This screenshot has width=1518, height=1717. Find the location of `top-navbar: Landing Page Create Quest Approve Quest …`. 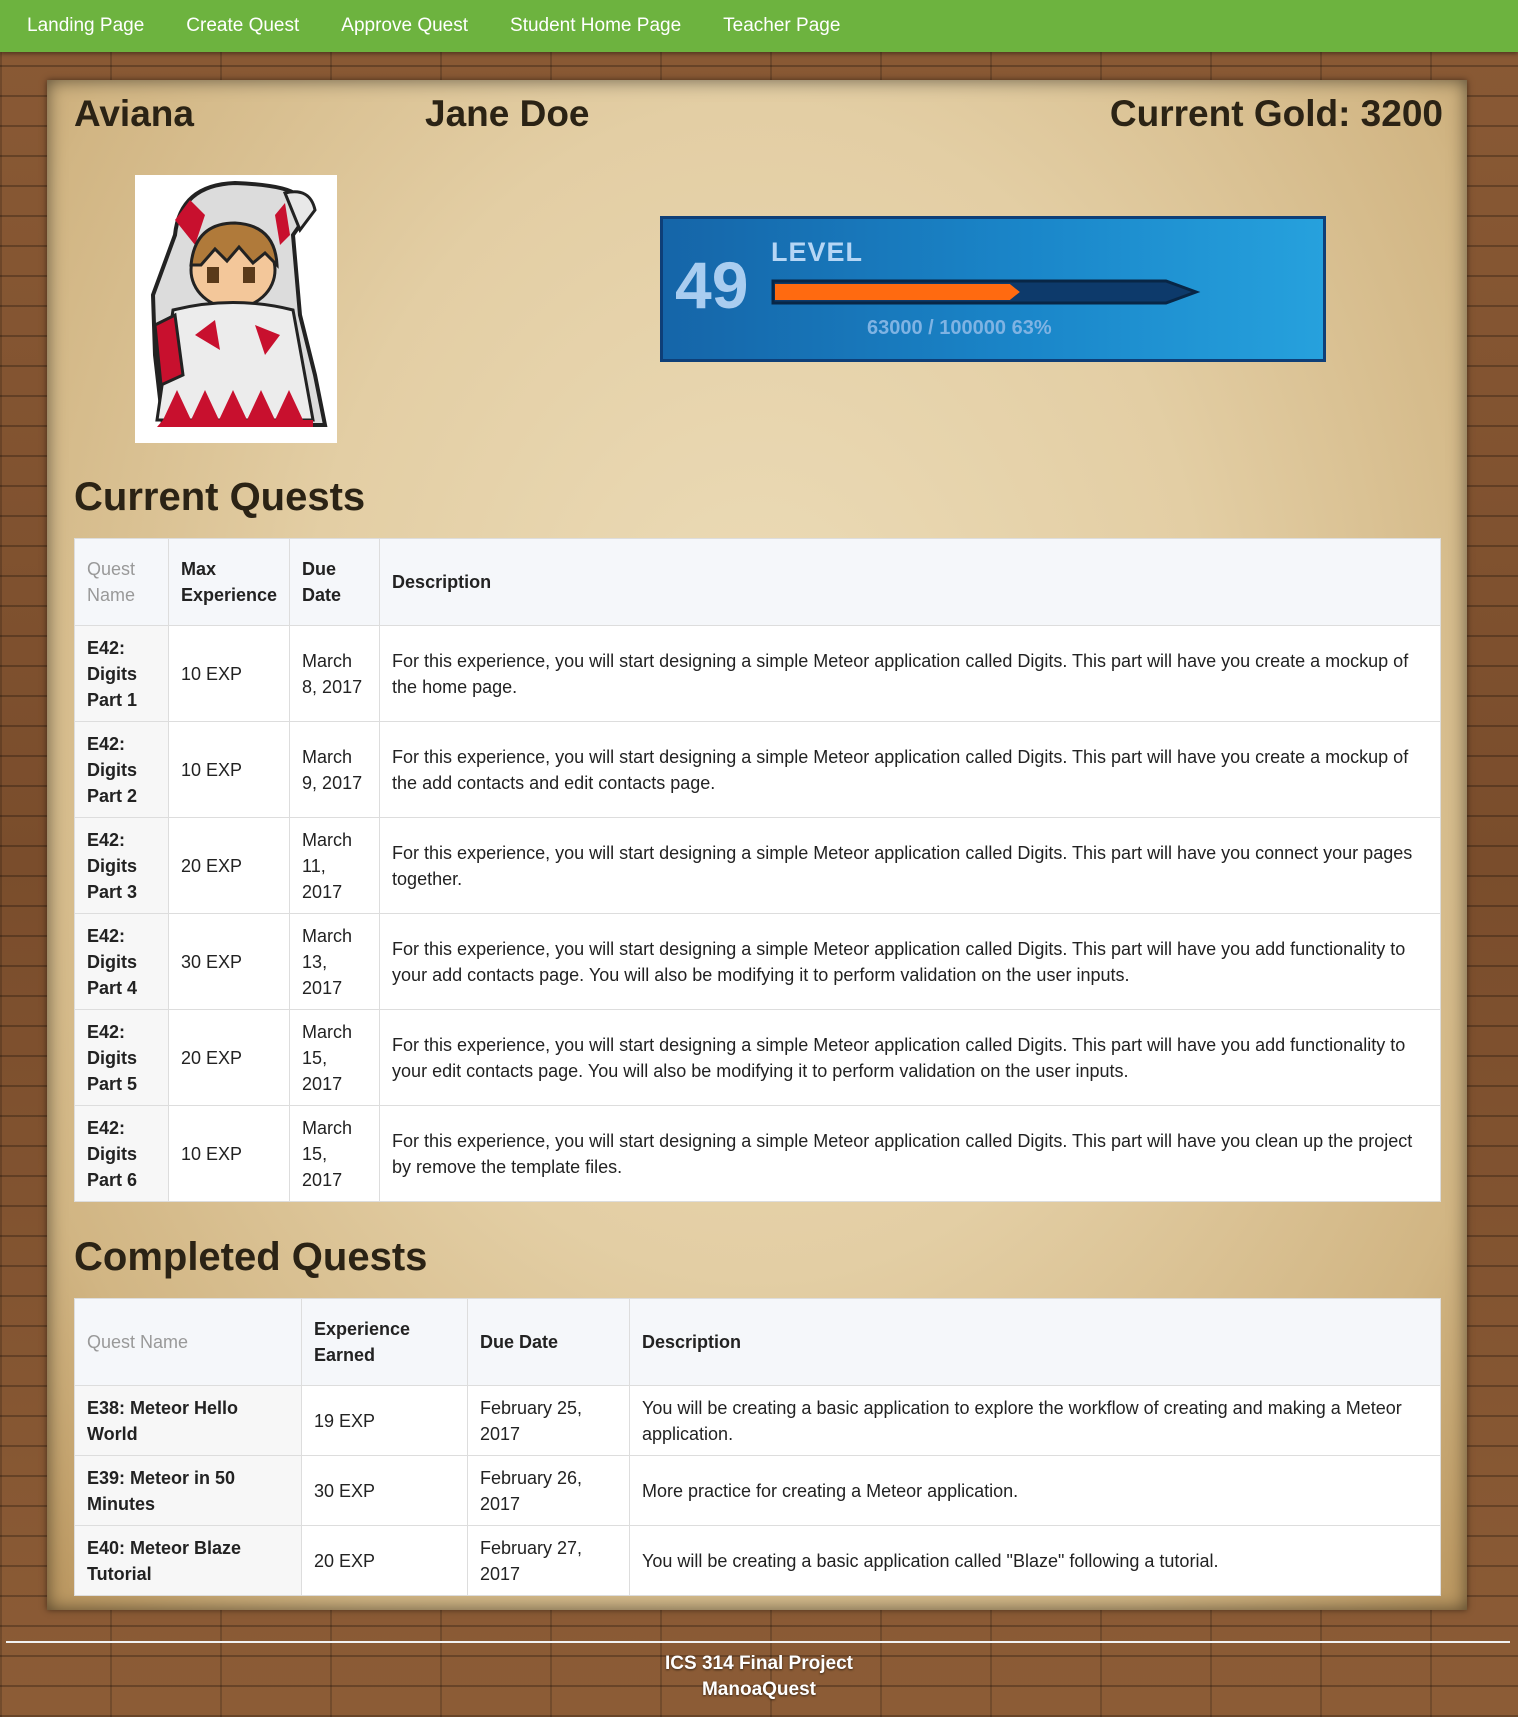

top-navbar: Landing Page Create Quest Approve Quest … is located at coordinates (759, 26).